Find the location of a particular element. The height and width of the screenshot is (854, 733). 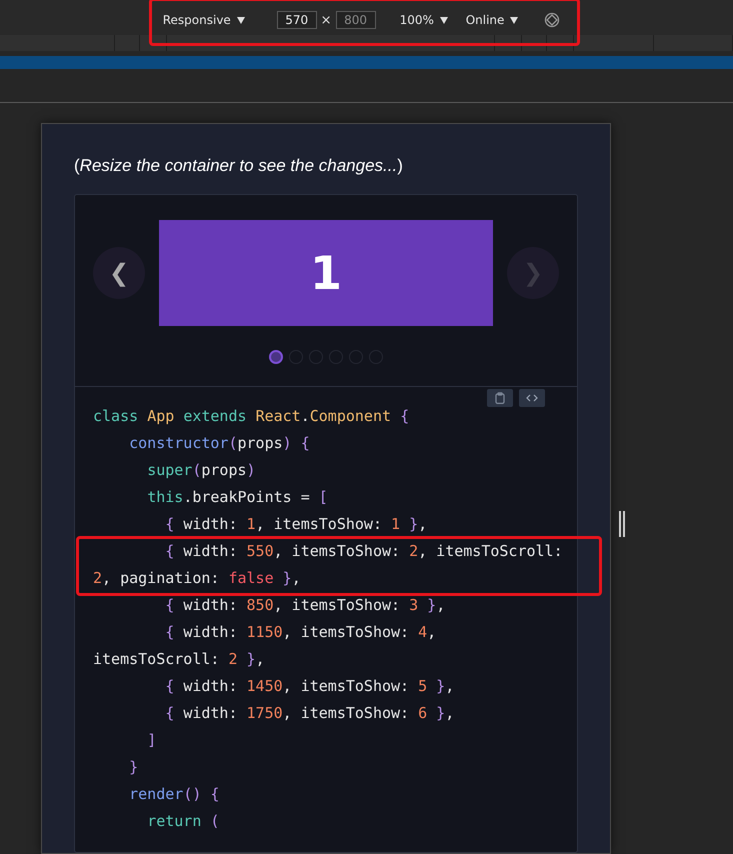

code-line: class App extends React.Component { is located at coordinates (251, 416).